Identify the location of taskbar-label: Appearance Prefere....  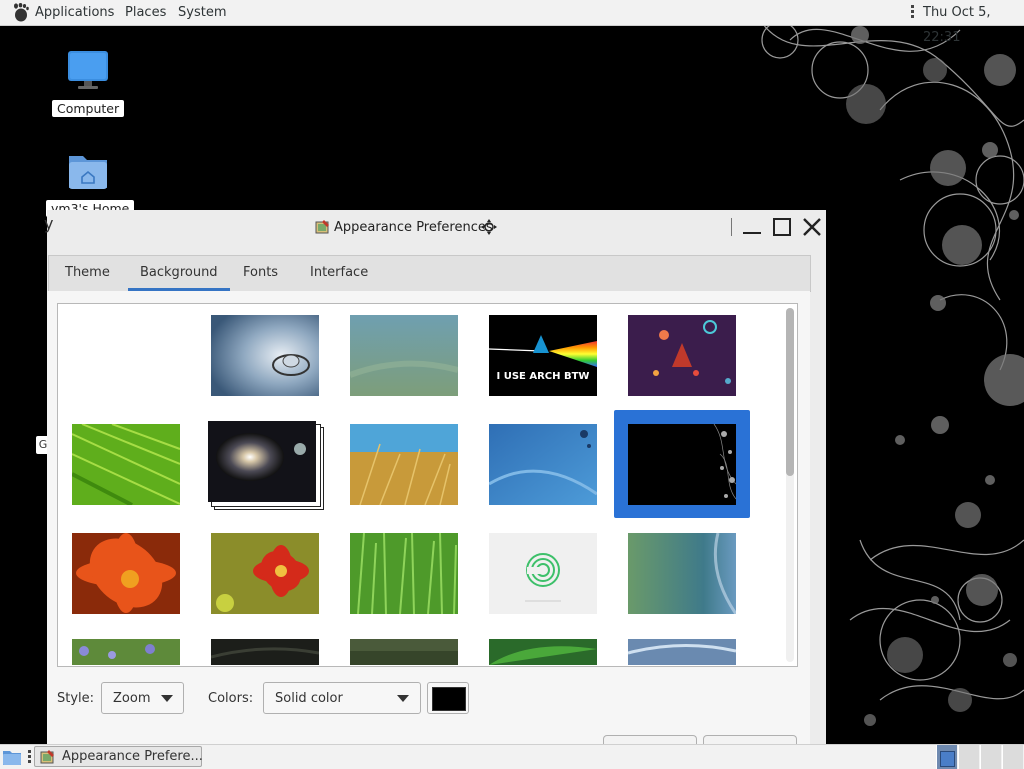
(132, 756).